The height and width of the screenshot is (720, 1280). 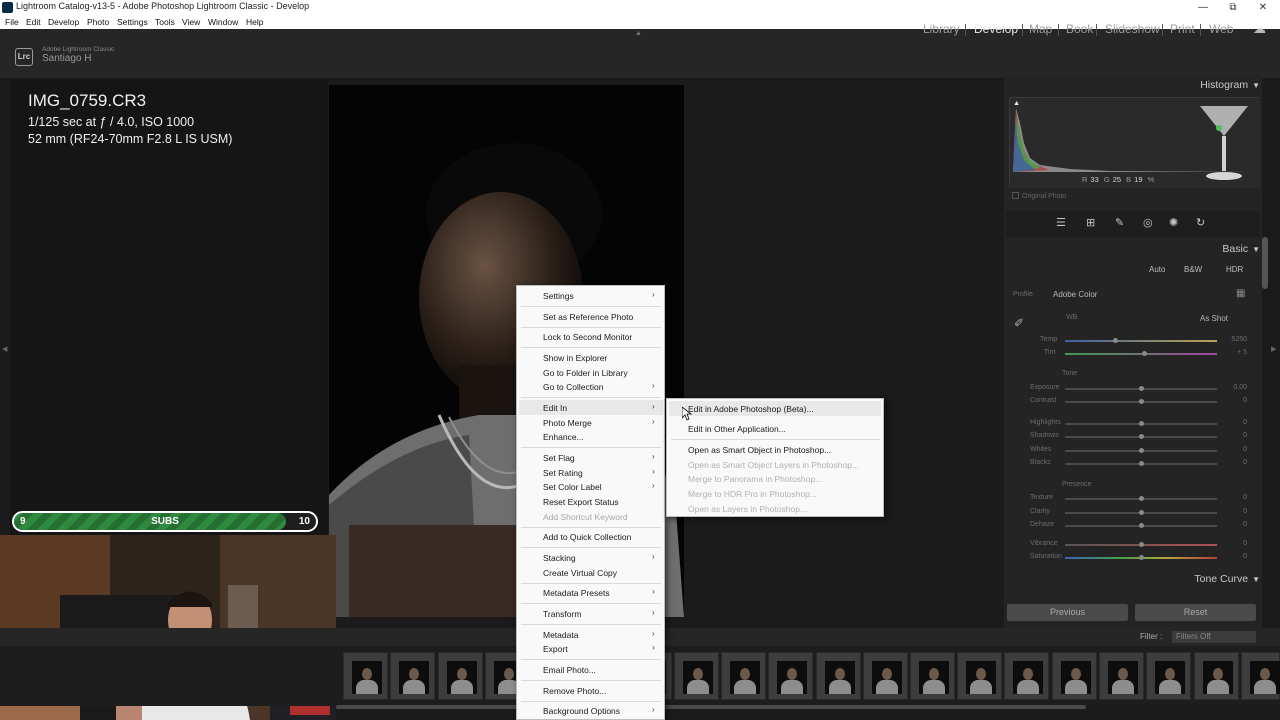 I want to click on clip-shadow-icon: ▲, so click(x=1015, y=103).